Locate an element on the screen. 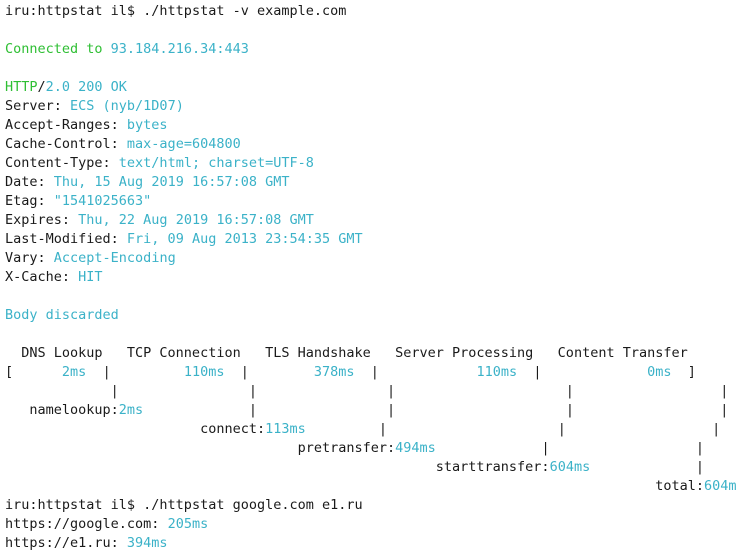 This screenshot has width=737, height=555. header-name: Last-Modified: is located at coordinates (66, 239).